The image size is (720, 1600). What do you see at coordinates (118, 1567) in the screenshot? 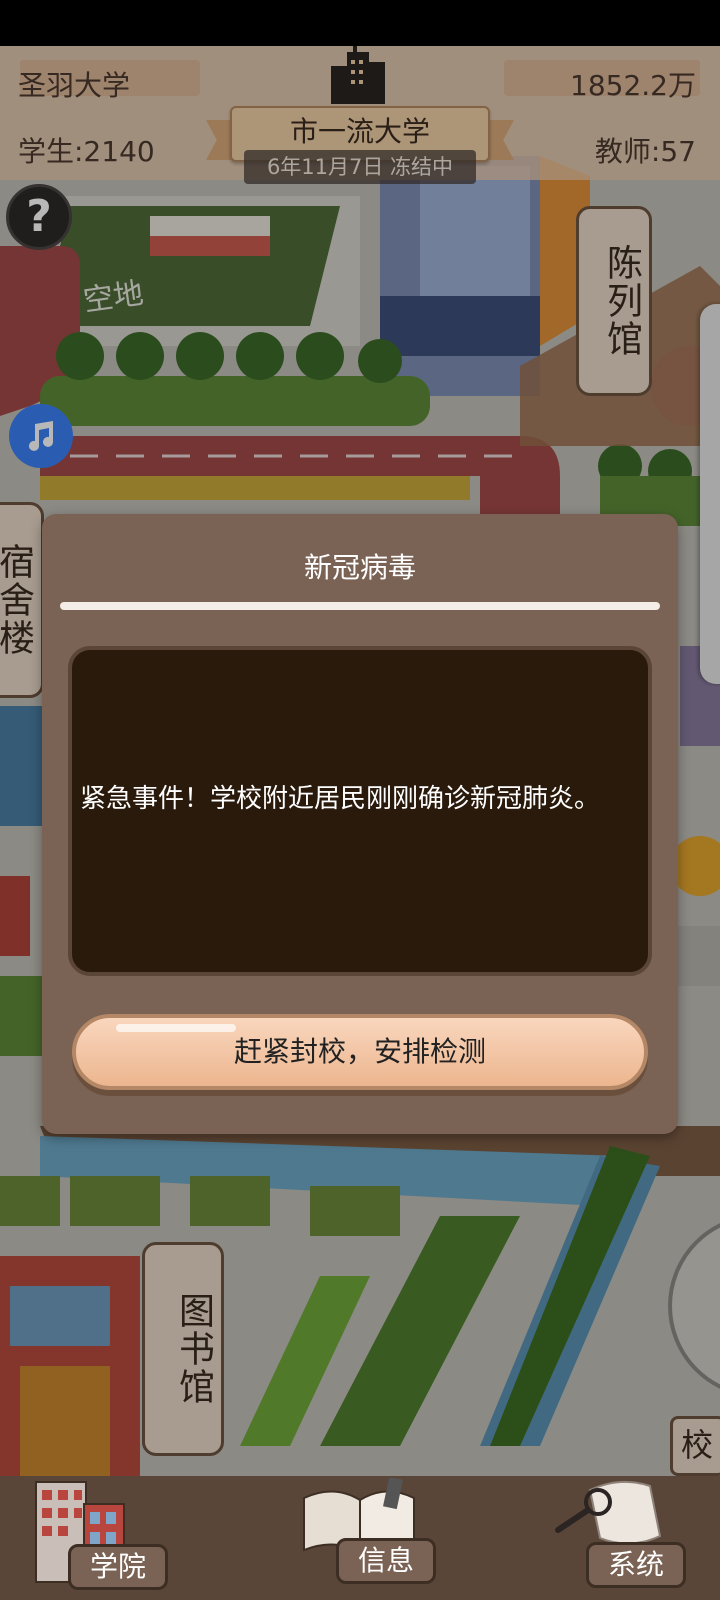
I see `nav-college-label: 学院` at bounding box center [118, 1567].